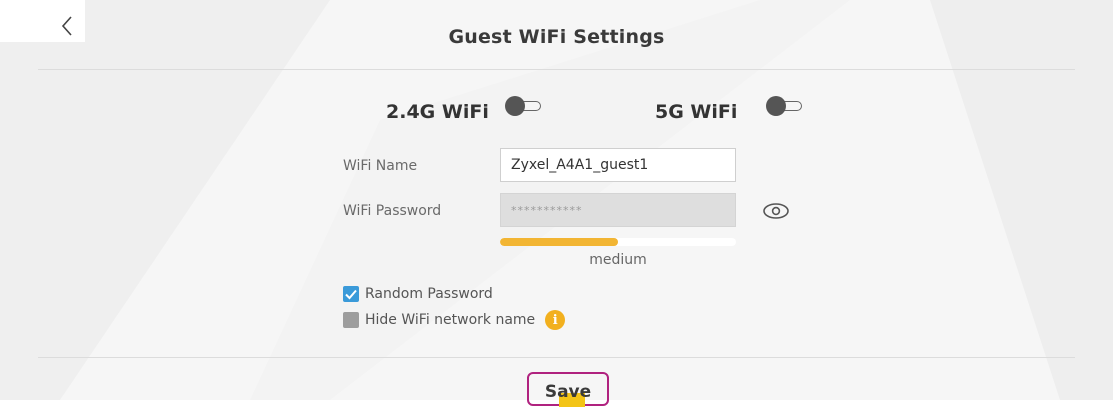 The image size is (1113, 407). What do you see at coordinates (556, 357) in the screenshot?
I see `footer-divider` at bounding box center [556, 357].